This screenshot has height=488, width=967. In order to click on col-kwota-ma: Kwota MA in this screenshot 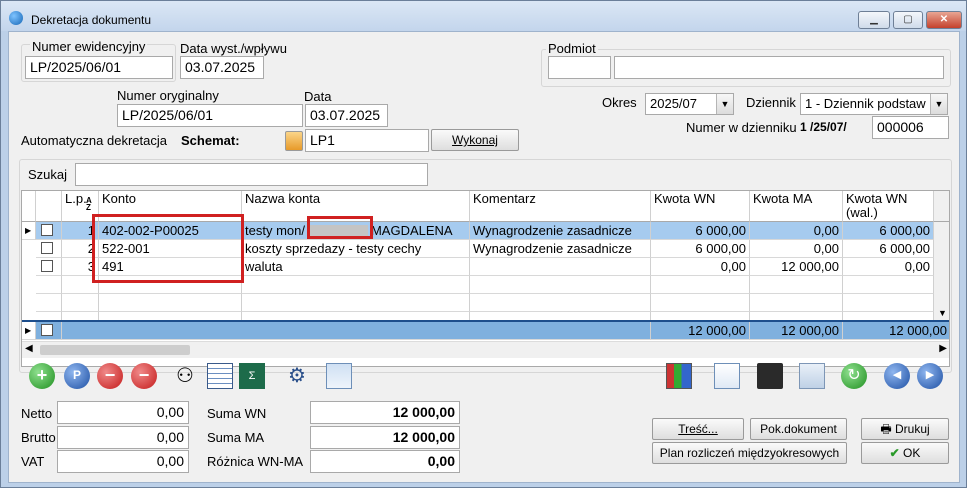, I will do `click(796, 206)`.